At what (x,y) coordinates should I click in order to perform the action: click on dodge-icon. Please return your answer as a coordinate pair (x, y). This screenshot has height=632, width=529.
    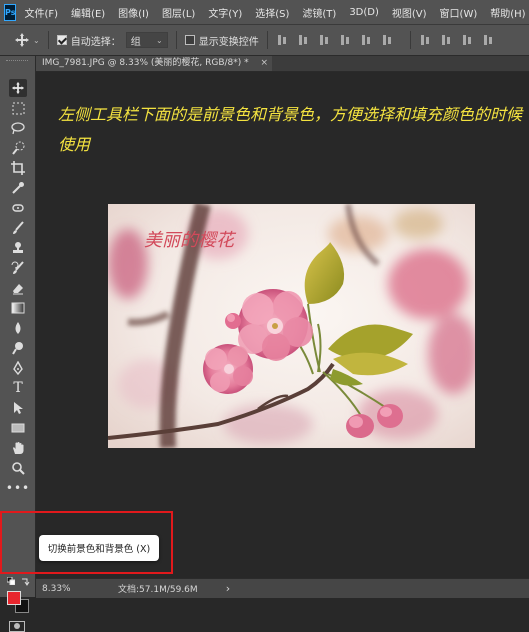
    Looking at the image, I should click on (18, 348).